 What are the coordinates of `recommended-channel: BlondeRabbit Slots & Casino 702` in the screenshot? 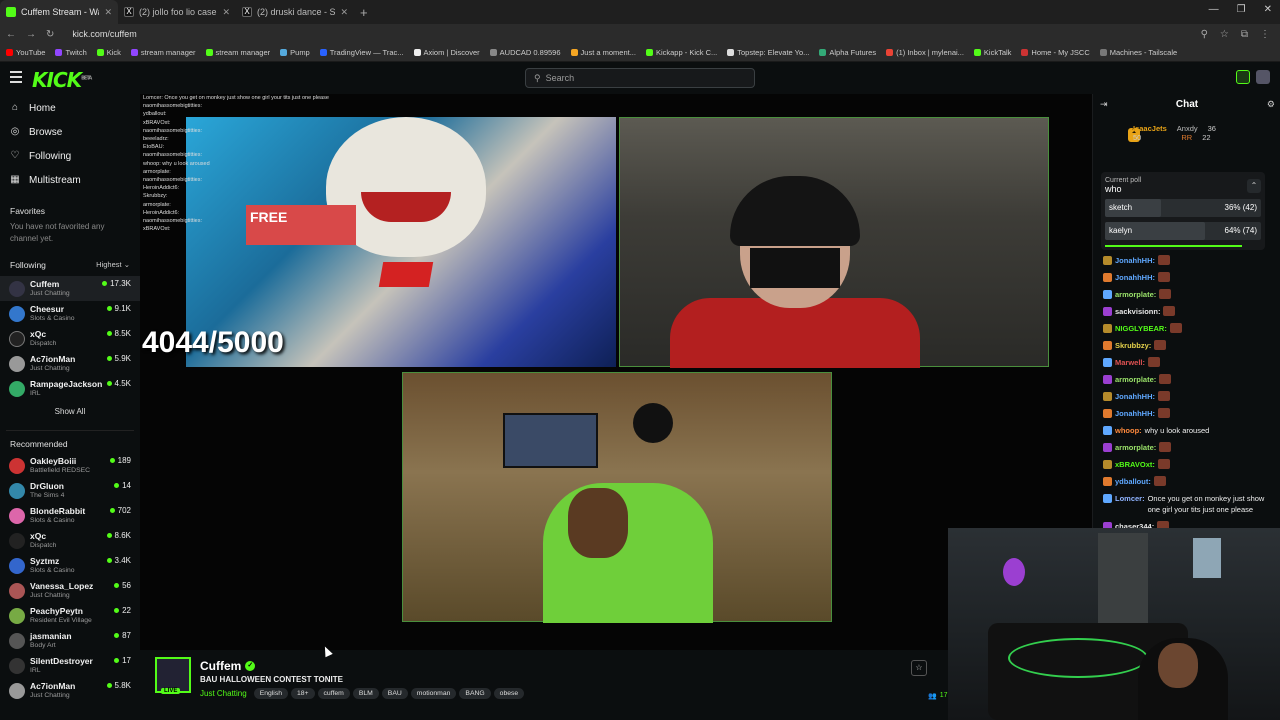 It's located at (70, 515).